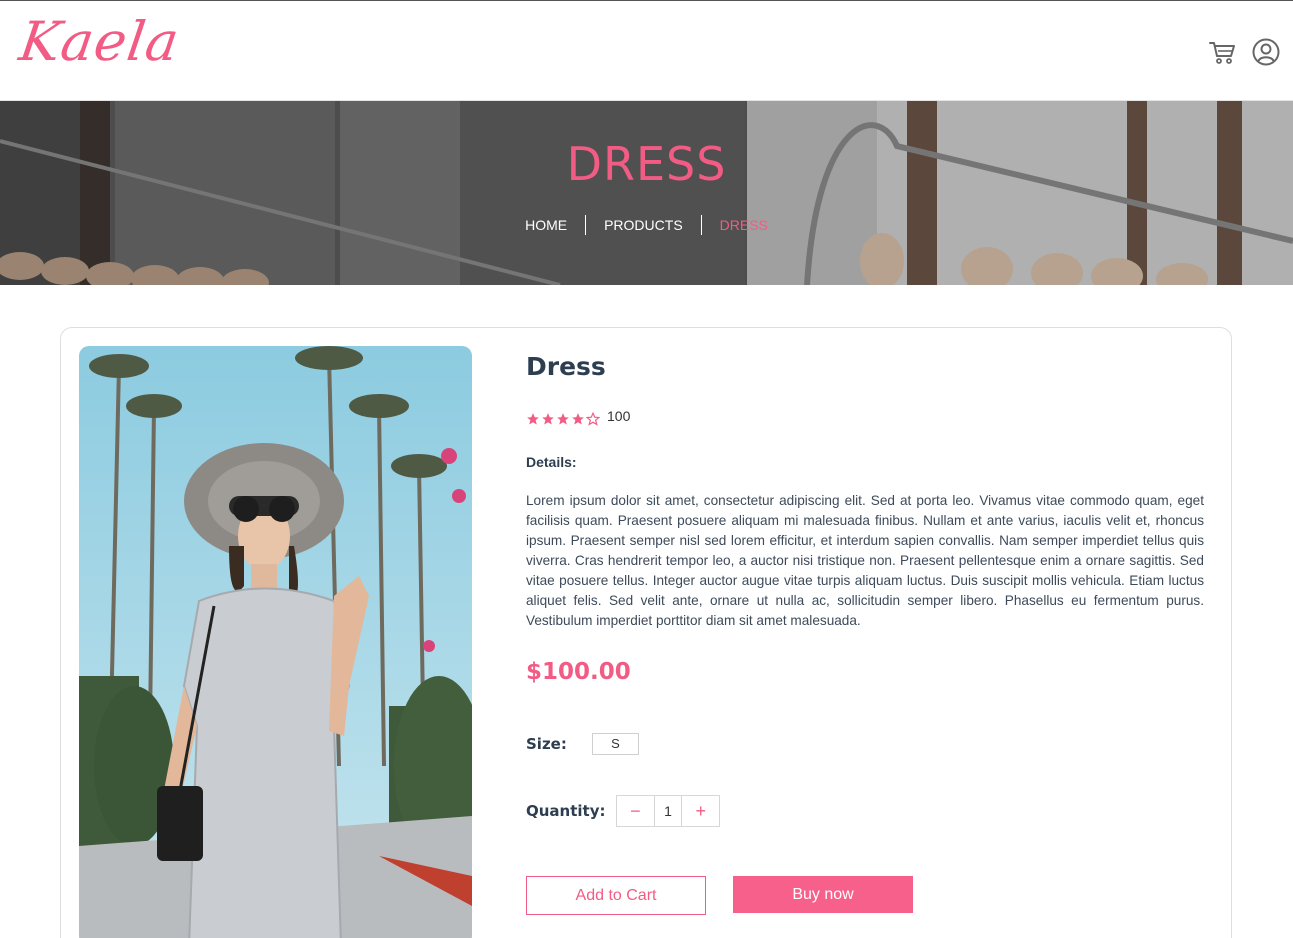 The image size is (1293, 938). Describe the element at coordinates (100, 41) in the screenshot. I see `brand-logo: Kaela` at that location.